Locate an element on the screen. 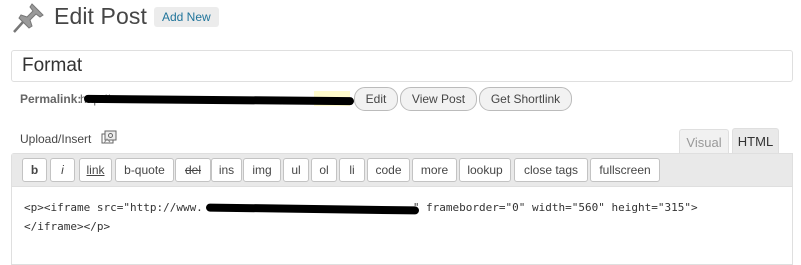 Image resolution: width=801 pixels, height=265 pixels. quicktag-ins-button: ins is located at coordinates (226, 170).